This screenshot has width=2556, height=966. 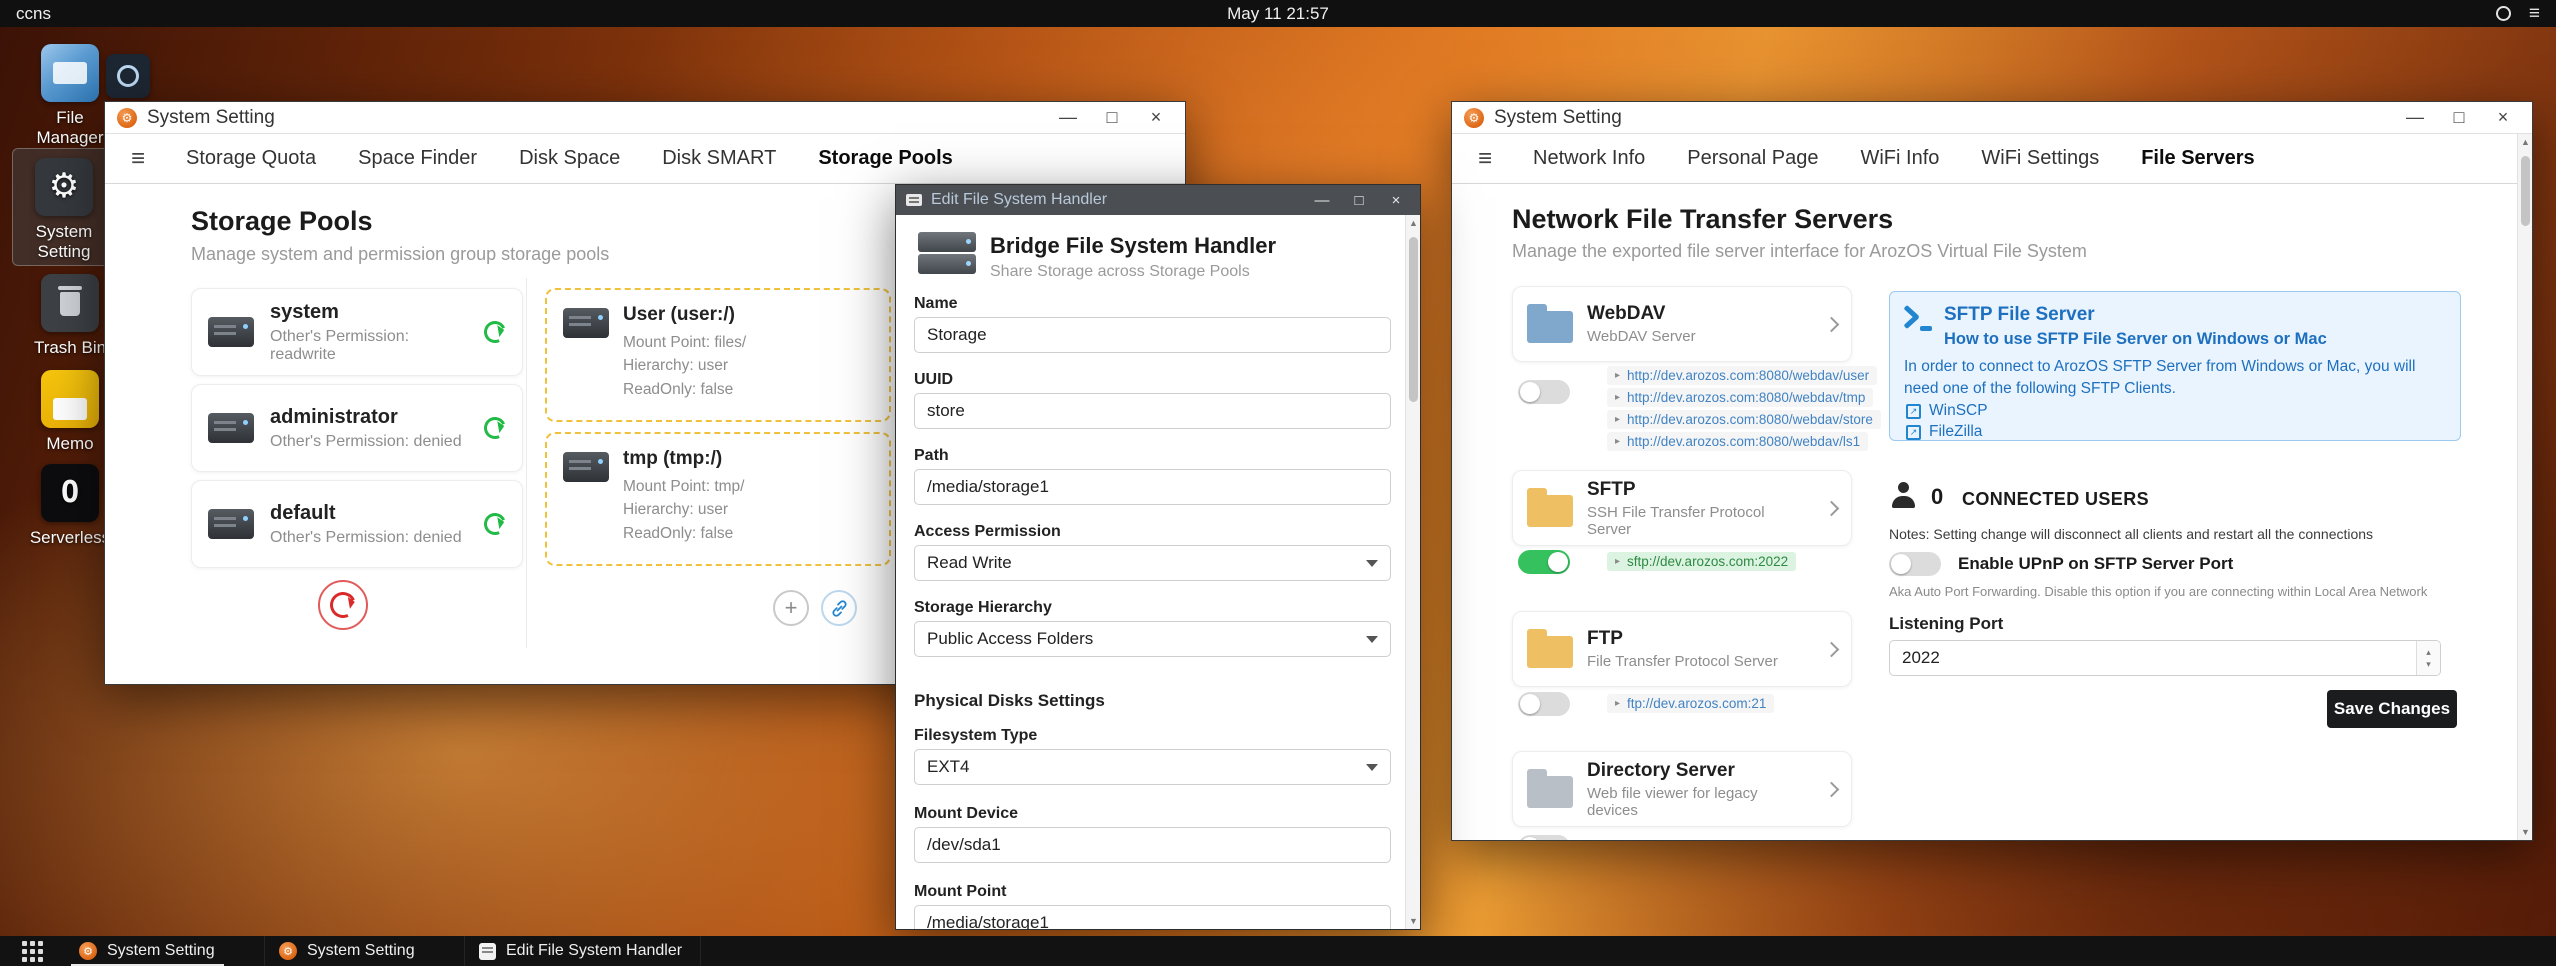 What do you see at coordinates (1682, 324) in the screenshot?
I see `server-card-webdav: WebDAV WebDAV Server` at bounding box center [1682, 324].